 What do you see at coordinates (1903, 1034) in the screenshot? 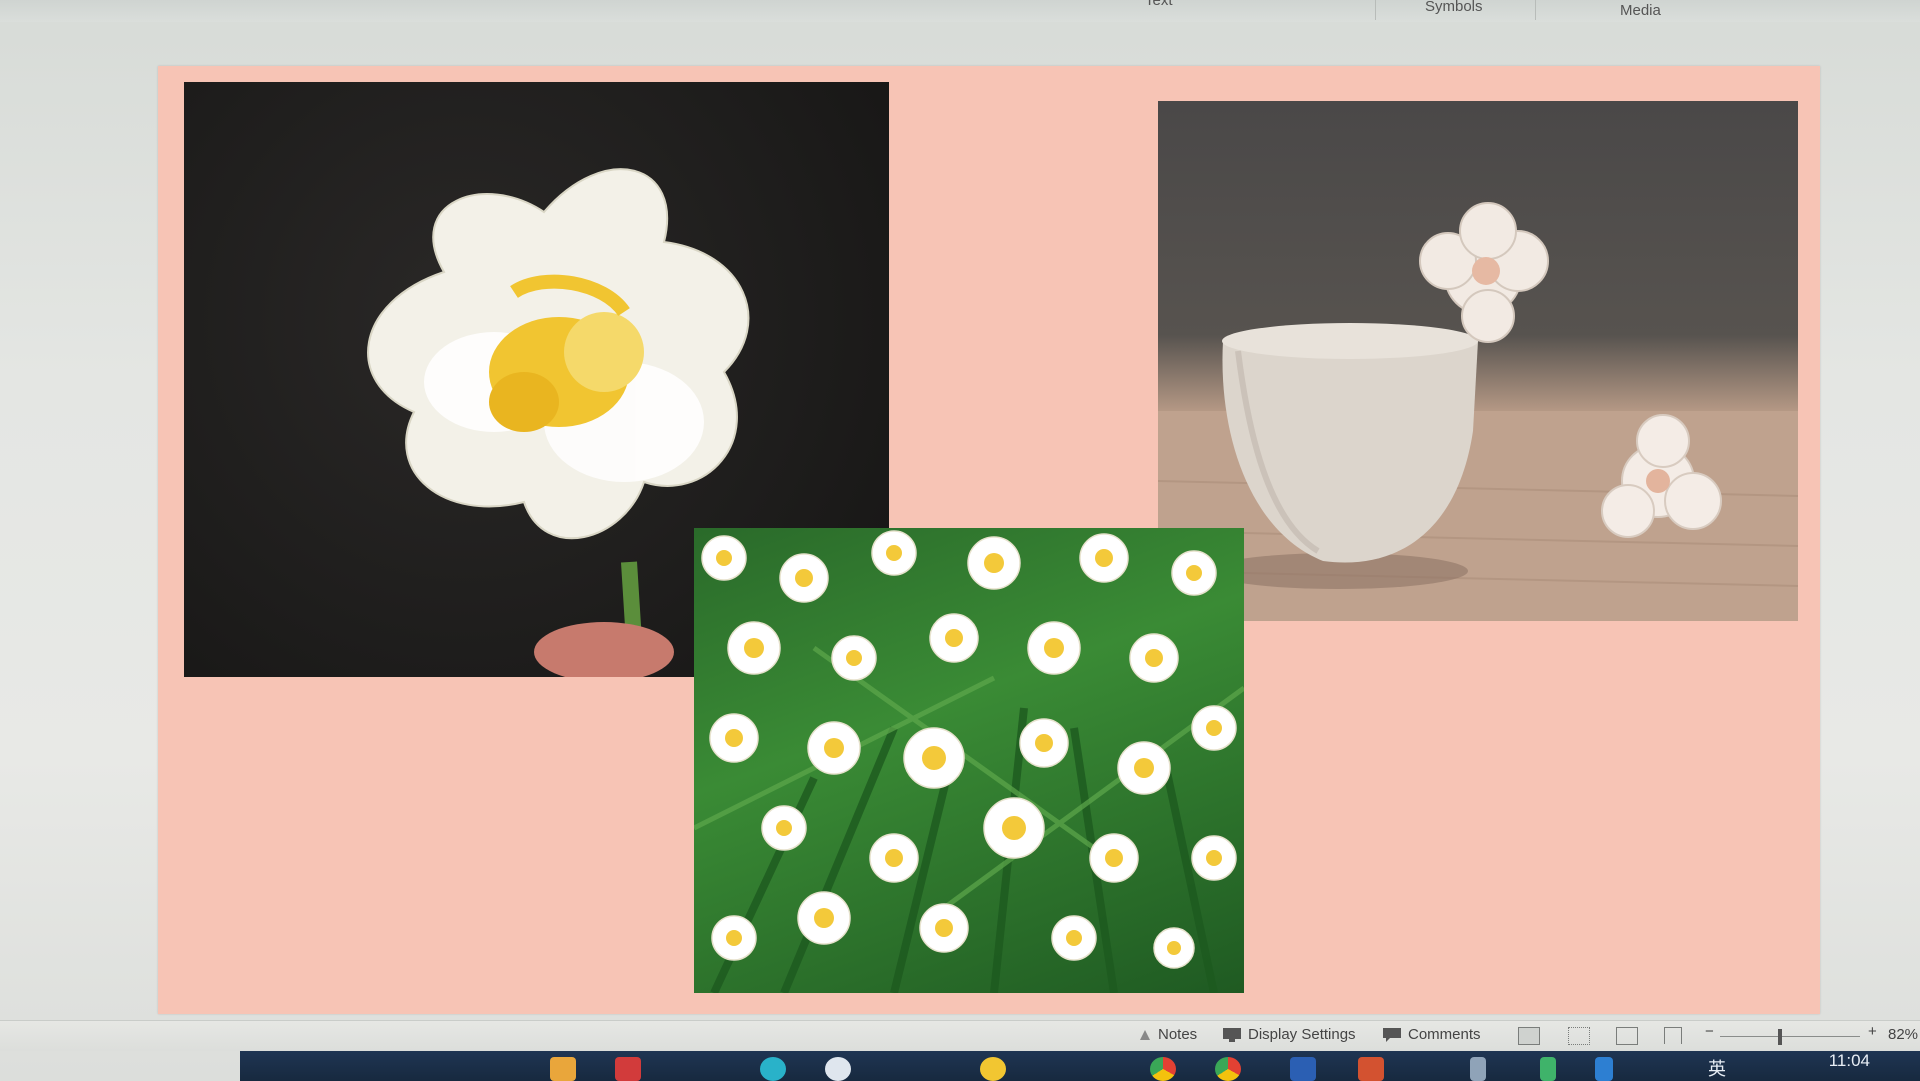
I see `zoom-level: 82%` at bounding box center [1903, 1034].